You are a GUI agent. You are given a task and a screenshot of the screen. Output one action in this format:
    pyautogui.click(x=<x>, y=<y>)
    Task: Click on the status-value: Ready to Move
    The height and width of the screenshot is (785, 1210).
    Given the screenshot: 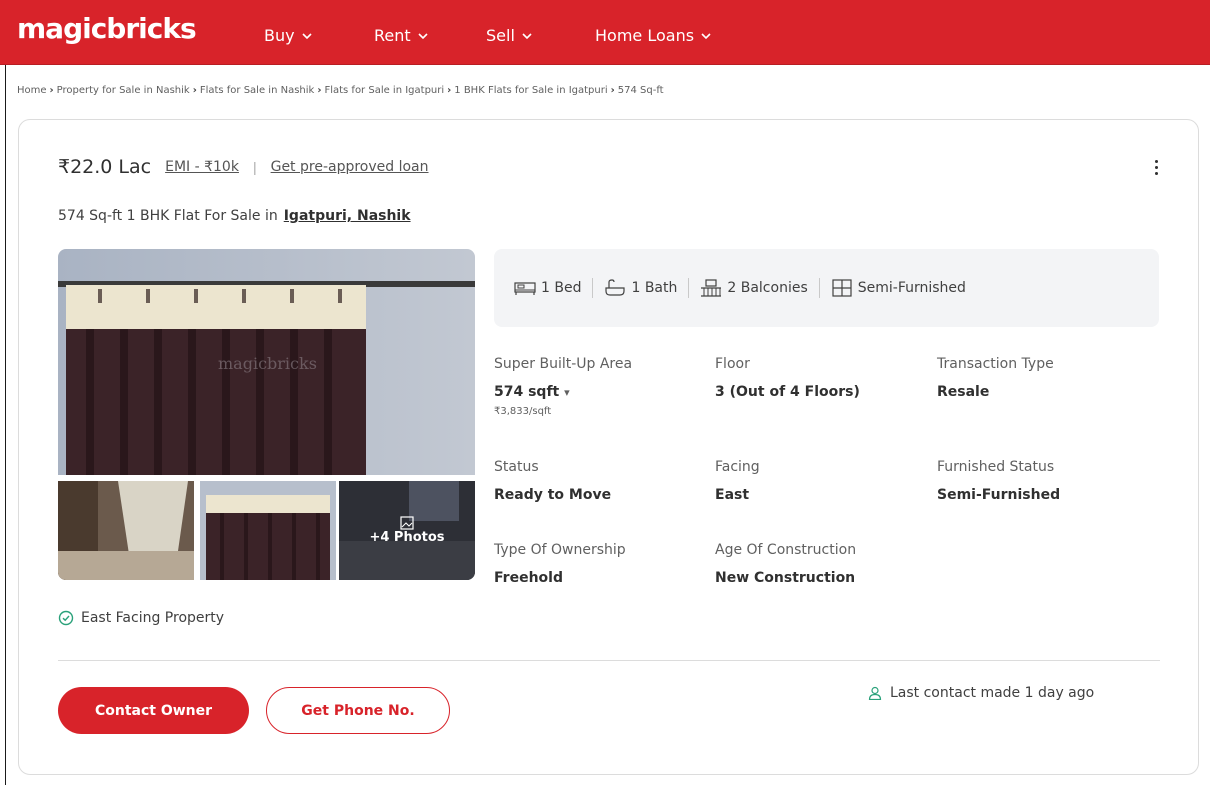 What is the action you would take?
    pyautogui.click(x=553, y=495)
    